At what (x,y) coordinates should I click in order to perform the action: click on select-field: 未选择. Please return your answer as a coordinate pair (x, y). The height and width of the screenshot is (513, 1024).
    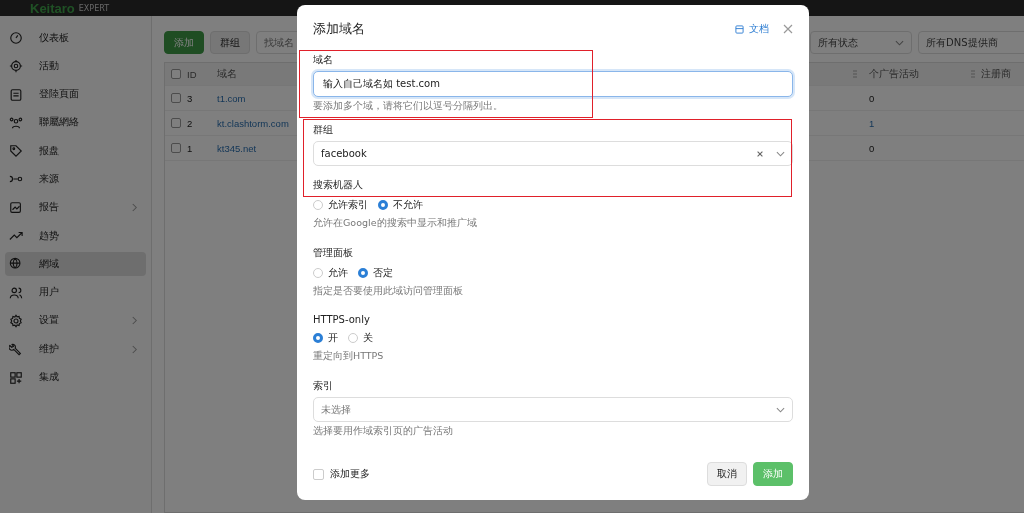
    Looking at the image, I should click on (553, 409).